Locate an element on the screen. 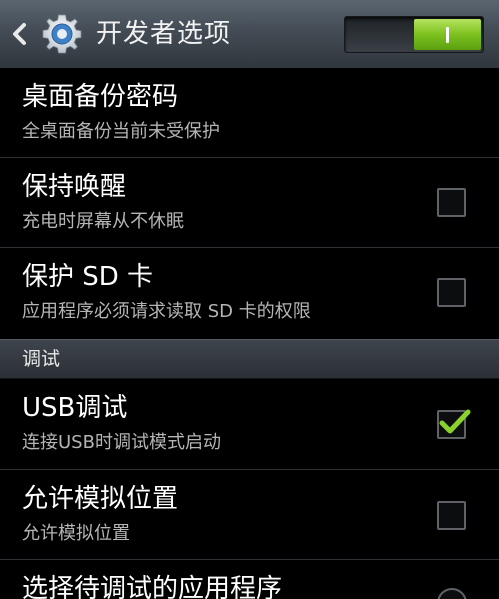  toggle-knob is located at coordinates (447, 34).